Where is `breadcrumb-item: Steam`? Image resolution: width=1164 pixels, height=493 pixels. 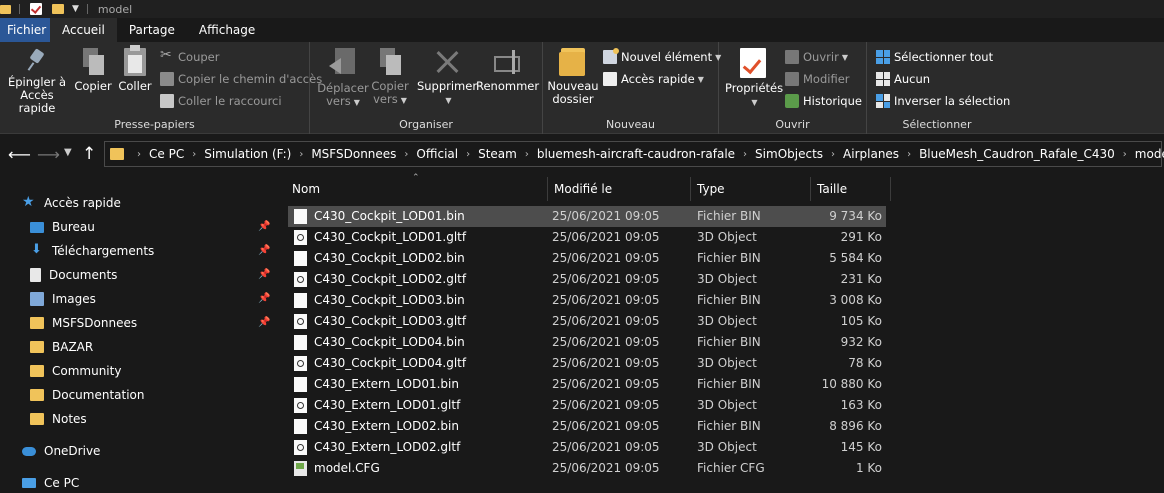
breadcrumb-item: Steam is located at coordinates (497, 154).